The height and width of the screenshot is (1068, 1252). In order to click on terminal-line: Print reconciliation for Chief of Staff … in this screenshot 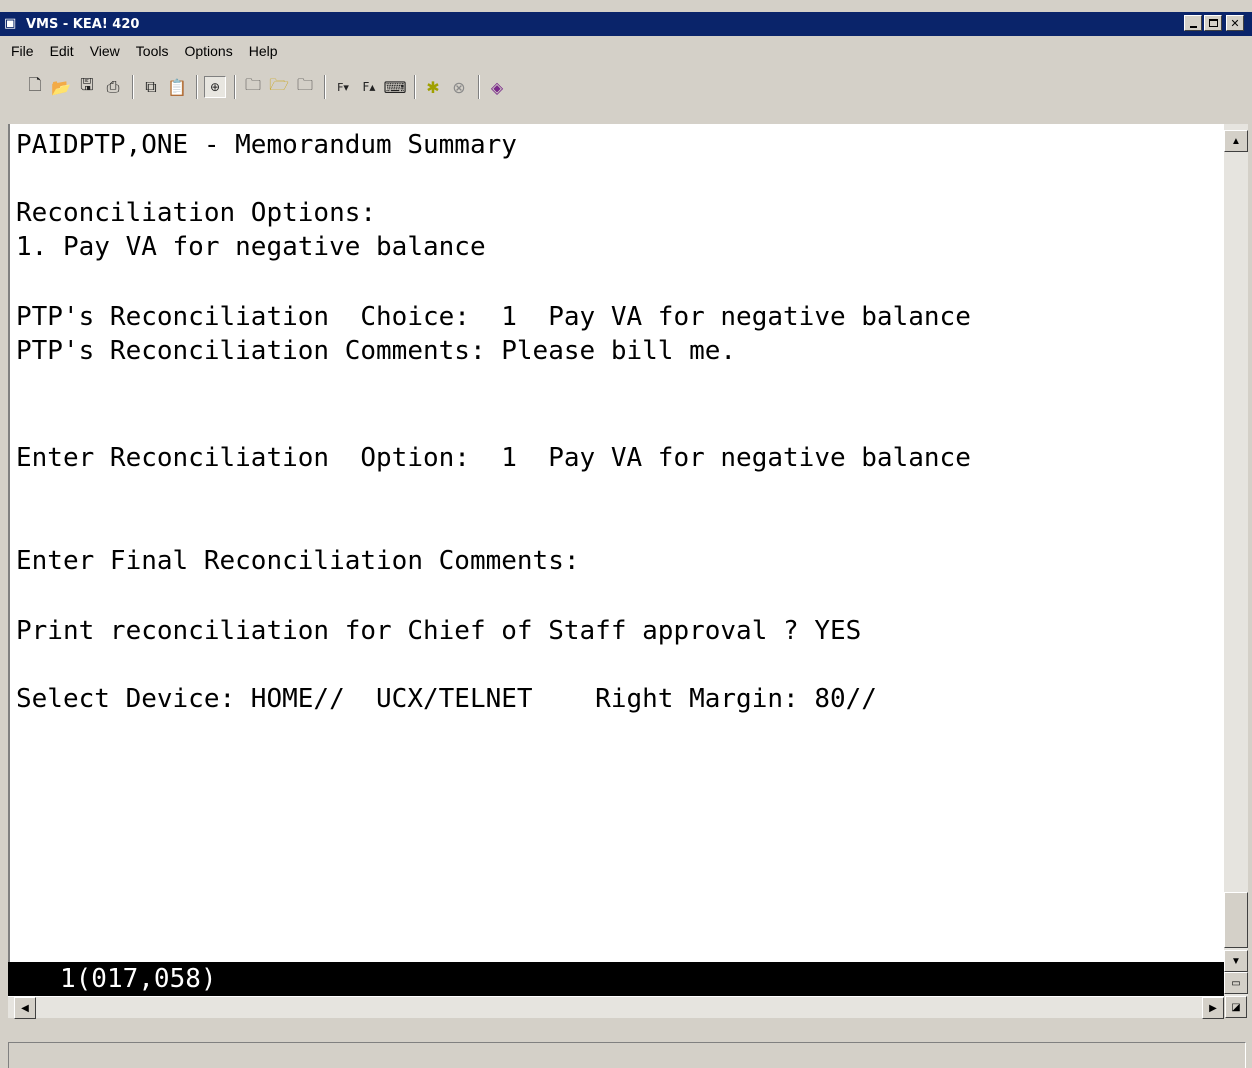, I will do `click(439, 631)`.